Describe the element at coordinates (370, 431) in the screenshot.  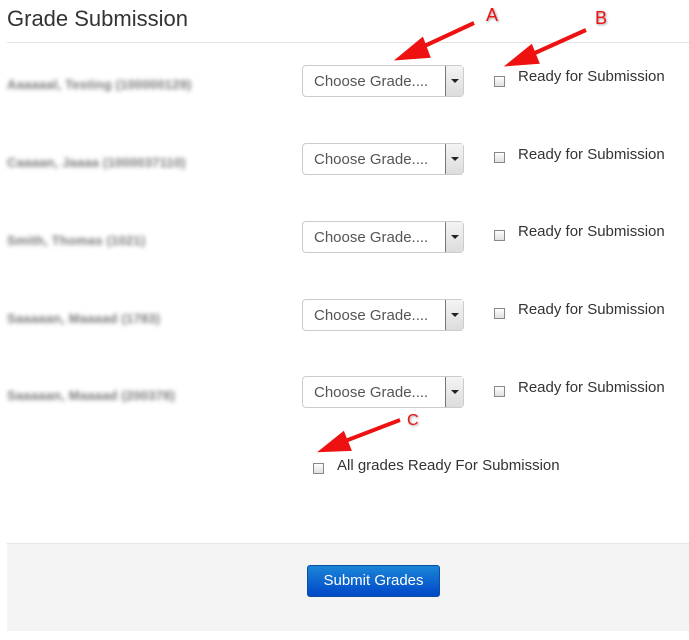
I see `arrow-c` at that location.